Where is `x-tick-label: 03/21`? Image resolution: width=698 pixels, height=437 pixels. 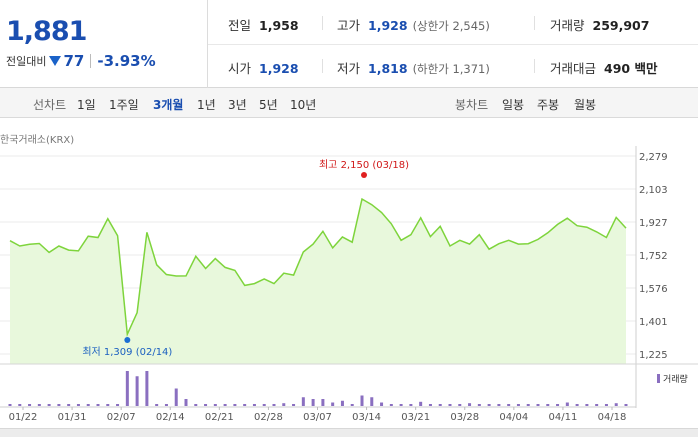 x-tick-label: 03/21 is located at coordinates (415, 417).